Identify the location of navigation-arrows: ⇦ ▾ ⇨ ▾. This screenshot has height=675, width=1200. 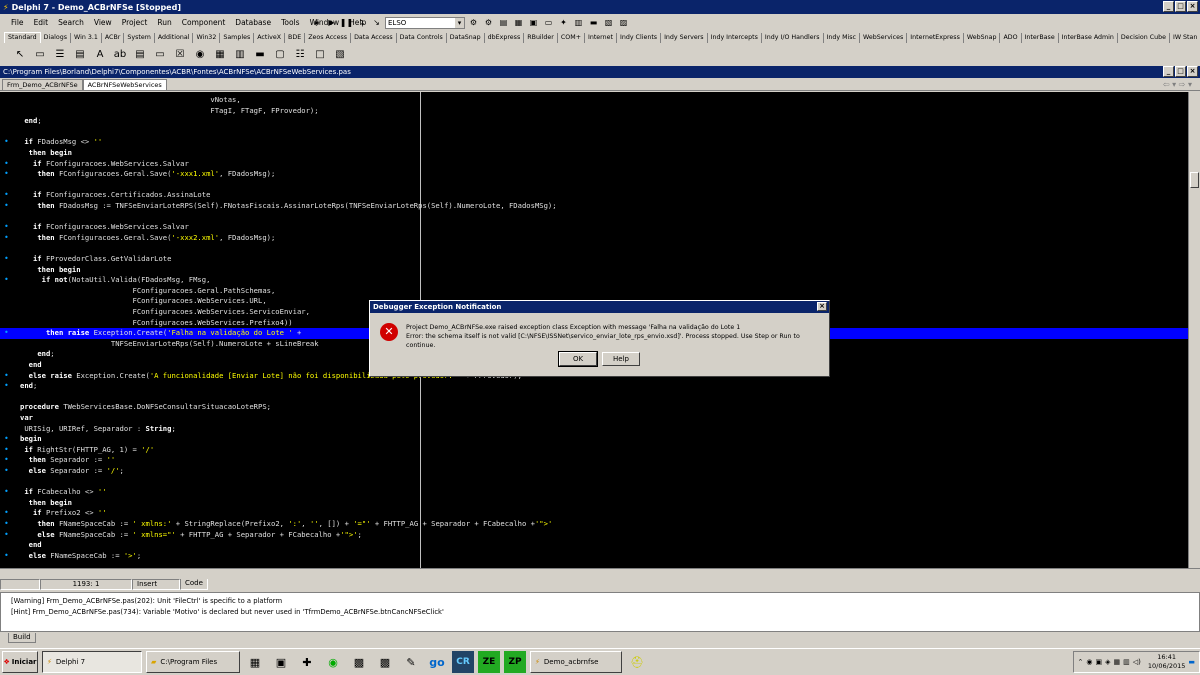
(1177, 84).